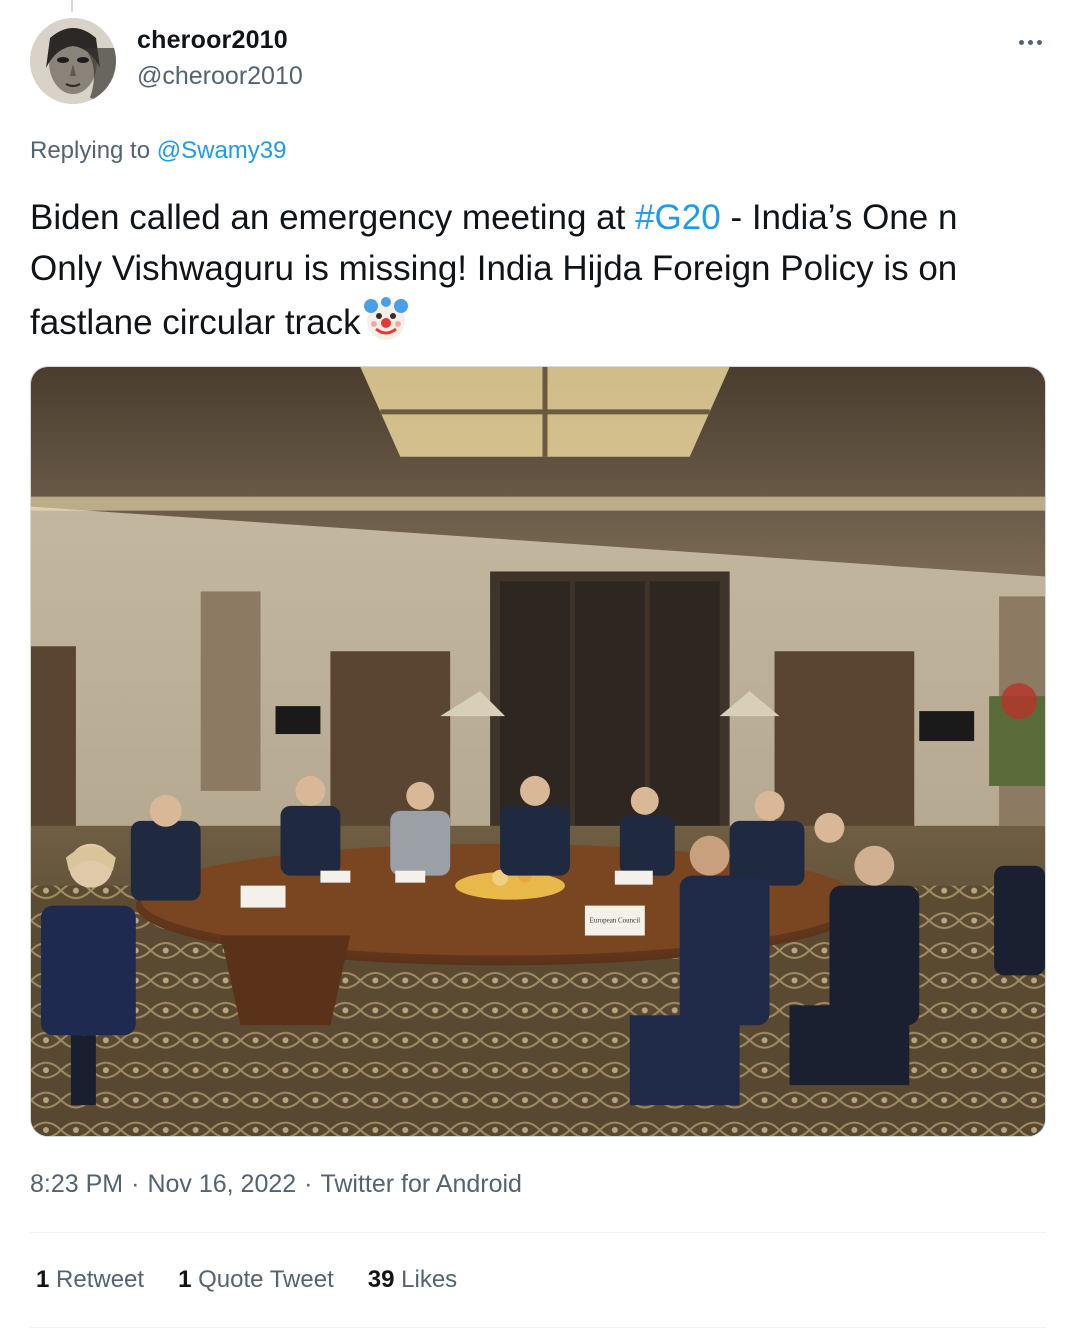 The height and width of the screenshot is (1330, 1077). I want to click on retweets-stat: 1 Retweet, so click(90, 1280).